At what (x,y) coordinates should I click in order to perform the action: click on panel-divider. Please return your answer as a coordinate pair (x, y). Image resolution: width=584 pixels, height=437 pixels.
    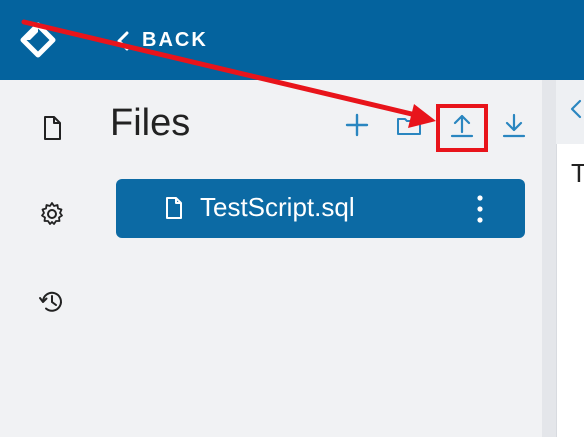
    Looking at the image, I should click on (549, 258).